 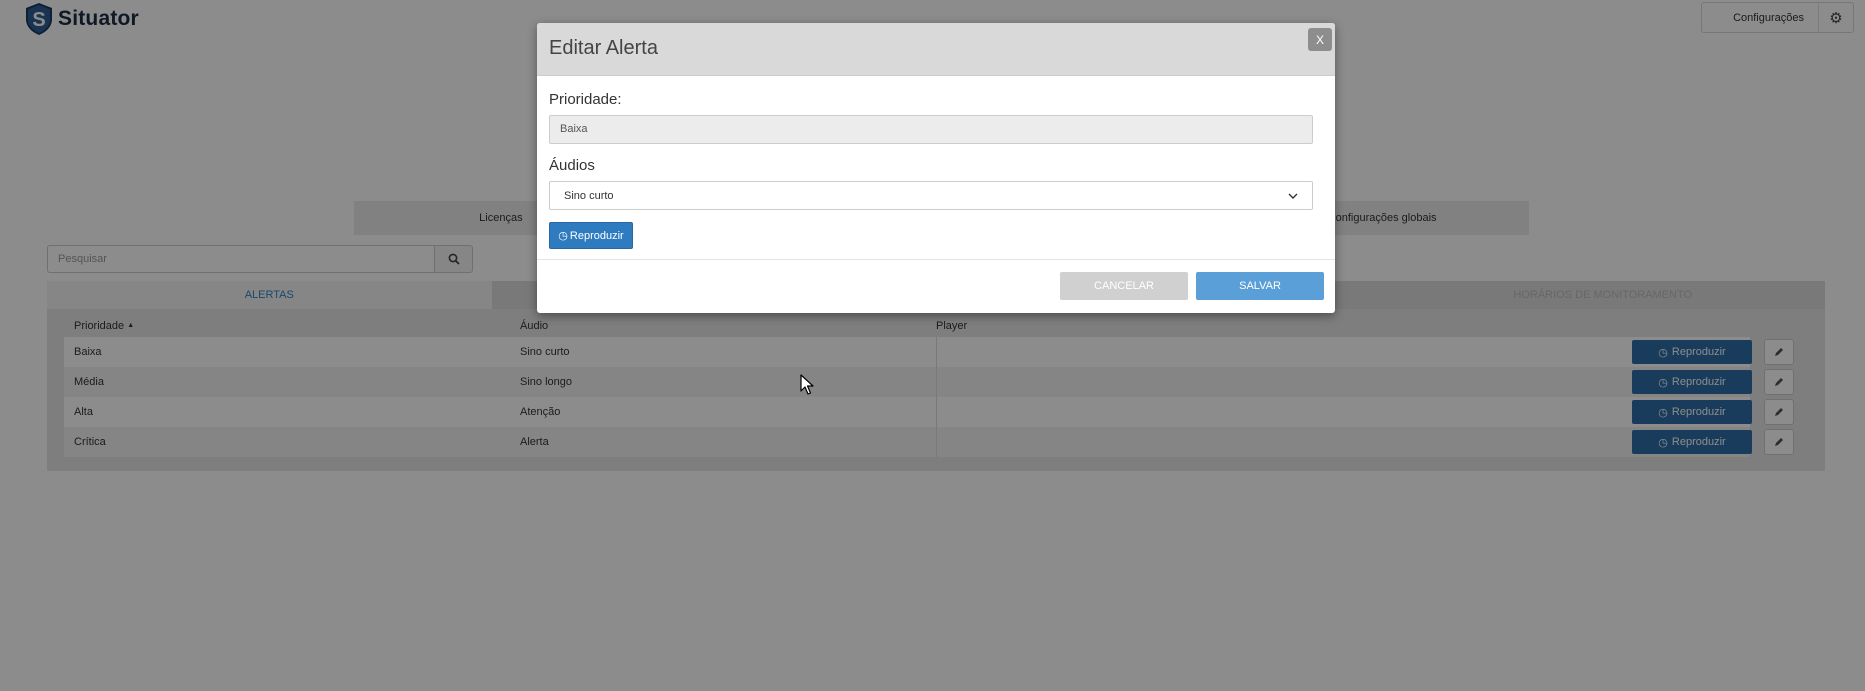 I want to click on dialog-play-label: Reproduzir, so click(x=596, y=235).